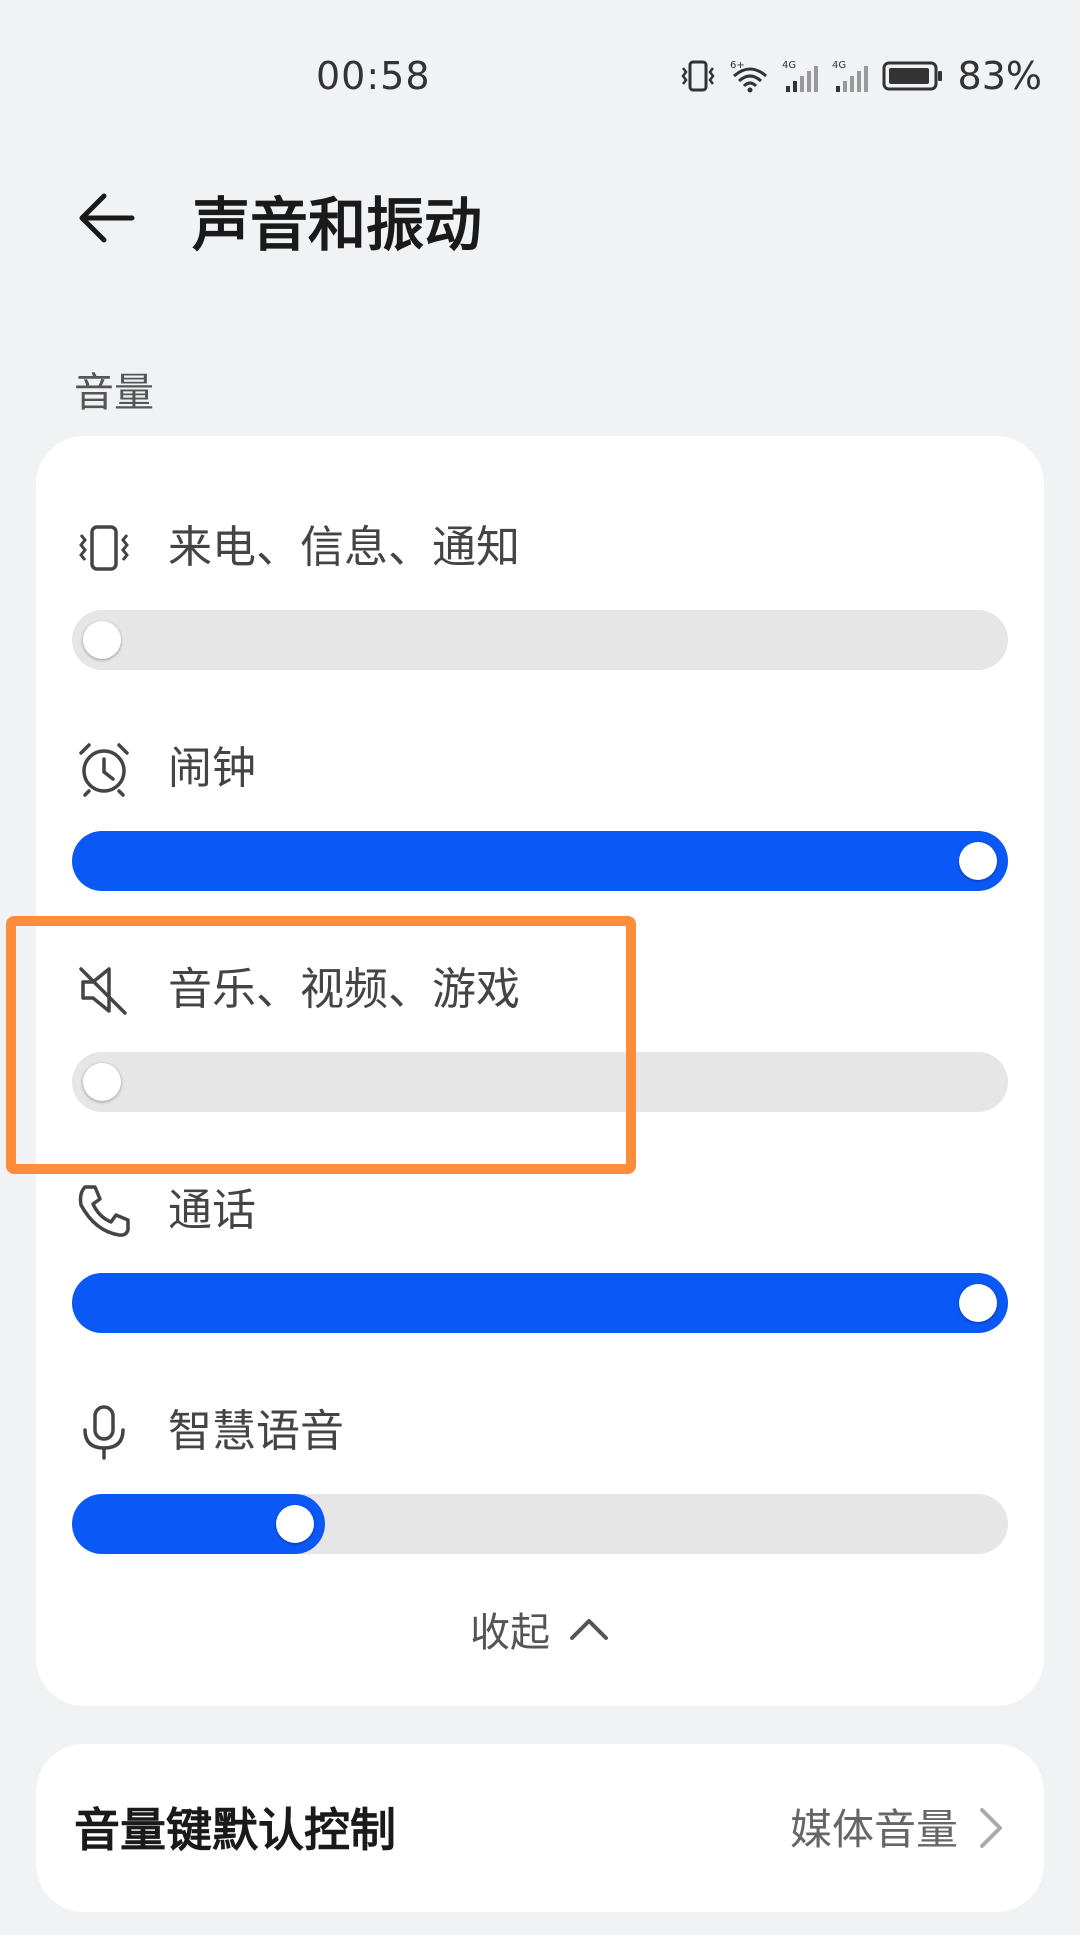  I want to click on vibrate-icon, so click(104, 548).